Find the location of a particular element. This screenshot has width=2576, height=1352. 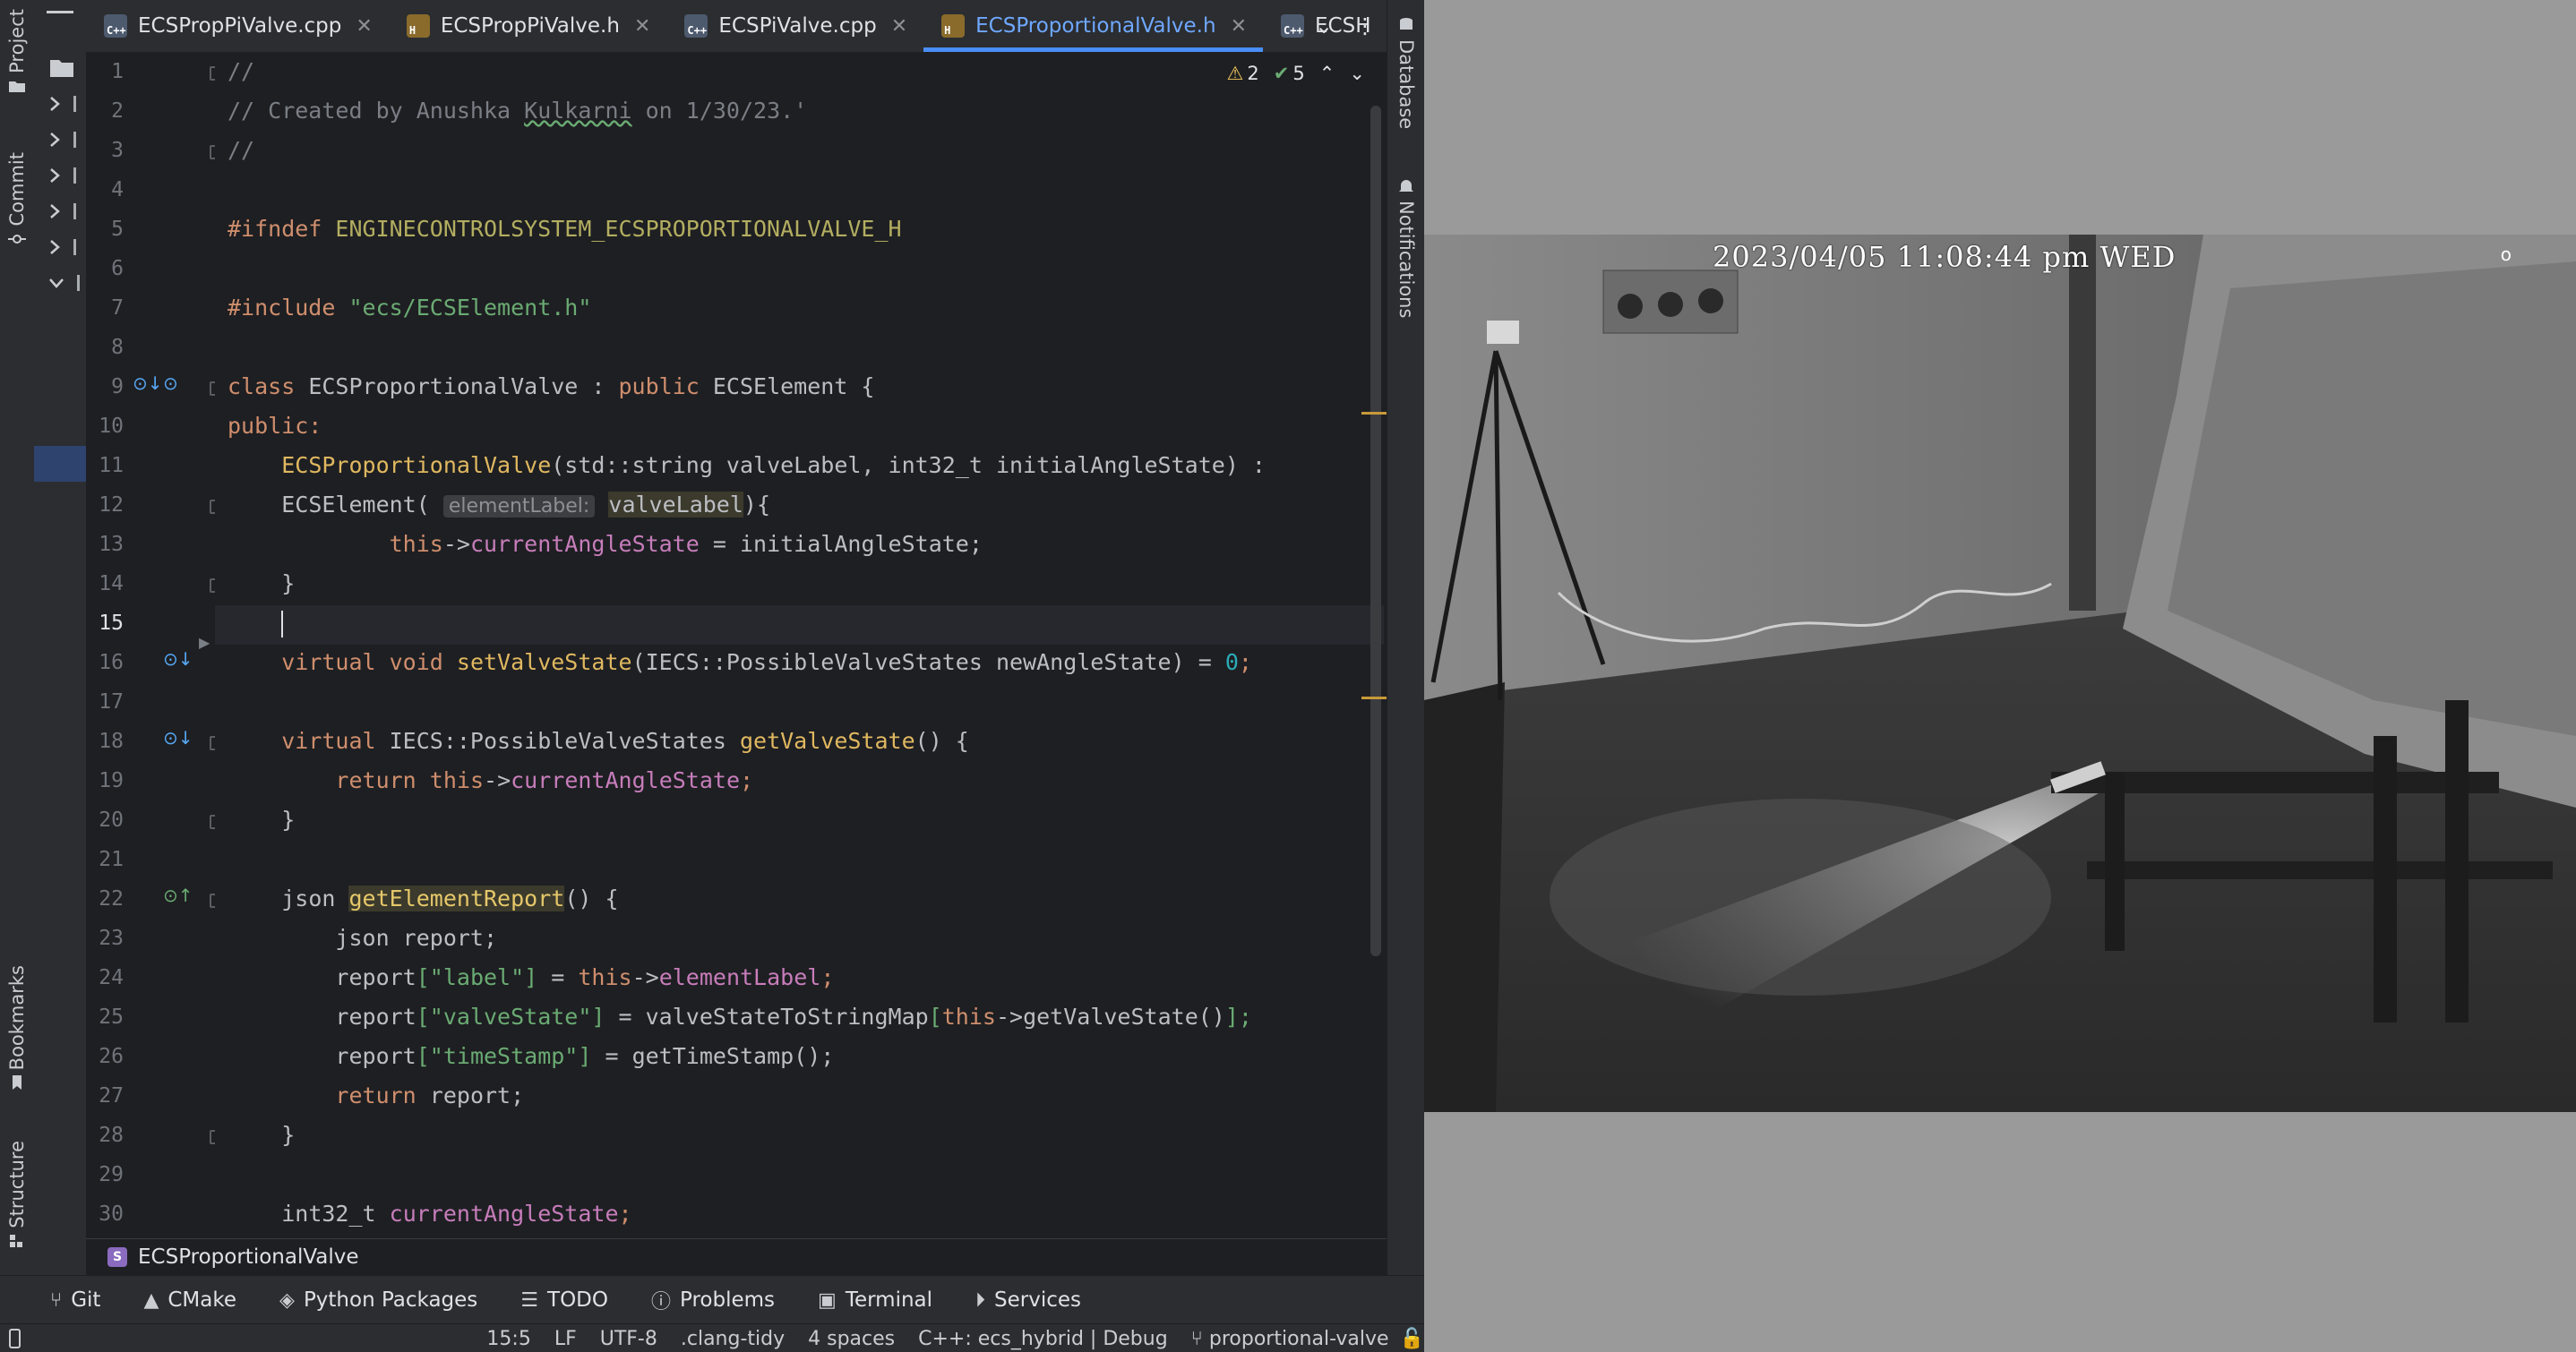

code-line-14: } is located at coordinates (288, 583).